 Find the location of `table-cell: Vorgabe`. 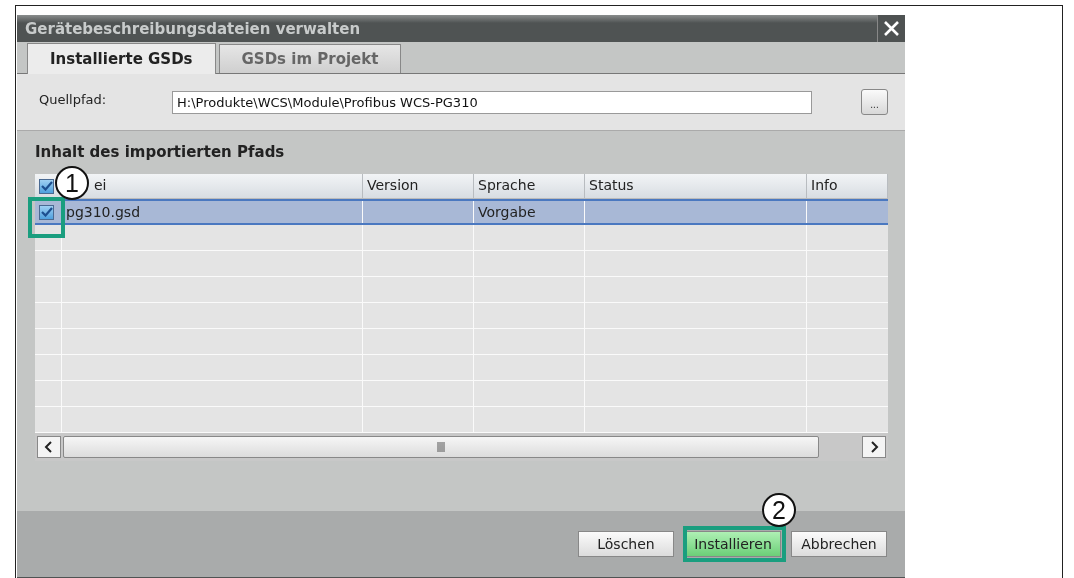

table-cell: Vorgabe is located at coordinates (529, 212).